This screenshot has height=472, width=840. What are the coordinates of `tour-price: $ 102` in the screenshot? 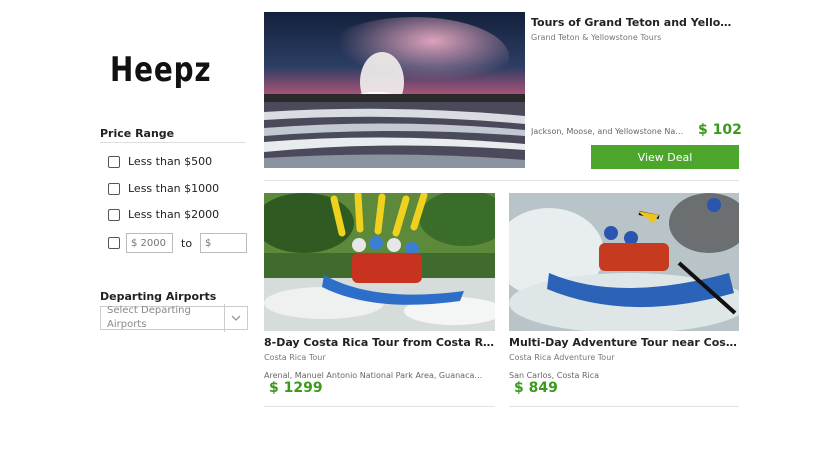 It's located at (720, 130).